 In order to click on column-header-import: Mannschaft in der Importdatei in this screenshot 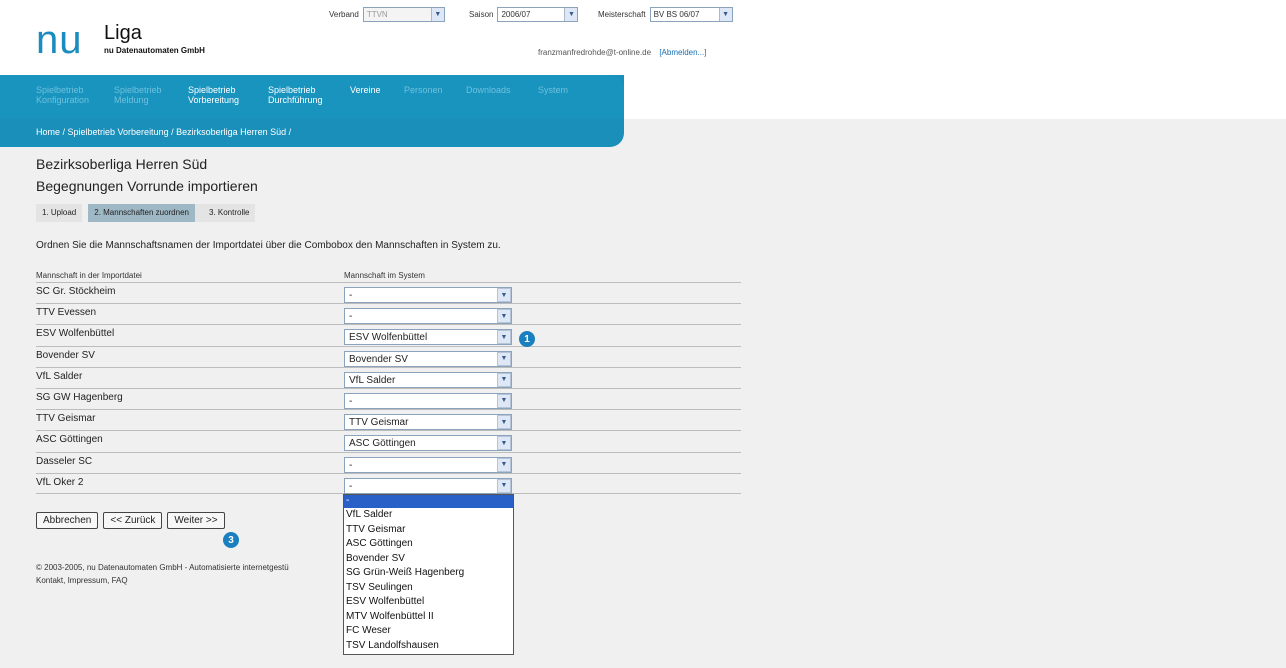, I will do `click(89, 275)`.